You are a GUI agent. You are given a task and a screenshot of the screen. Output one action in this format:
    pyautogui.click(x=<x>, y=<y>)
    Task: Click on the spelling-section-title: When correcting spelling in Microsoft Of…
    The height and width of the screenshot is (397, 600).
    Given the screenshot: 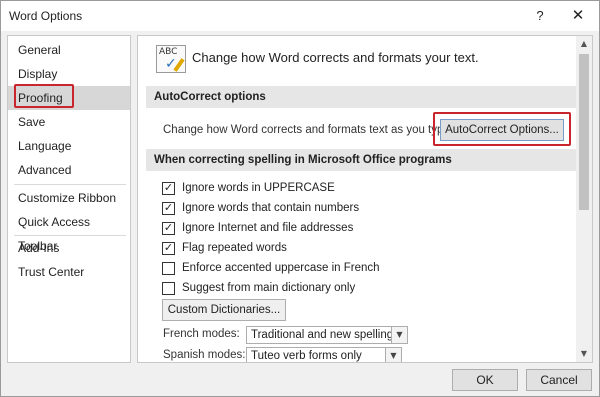 What is the action you would take?
    pyautogui.click(x=362, y=160)
    